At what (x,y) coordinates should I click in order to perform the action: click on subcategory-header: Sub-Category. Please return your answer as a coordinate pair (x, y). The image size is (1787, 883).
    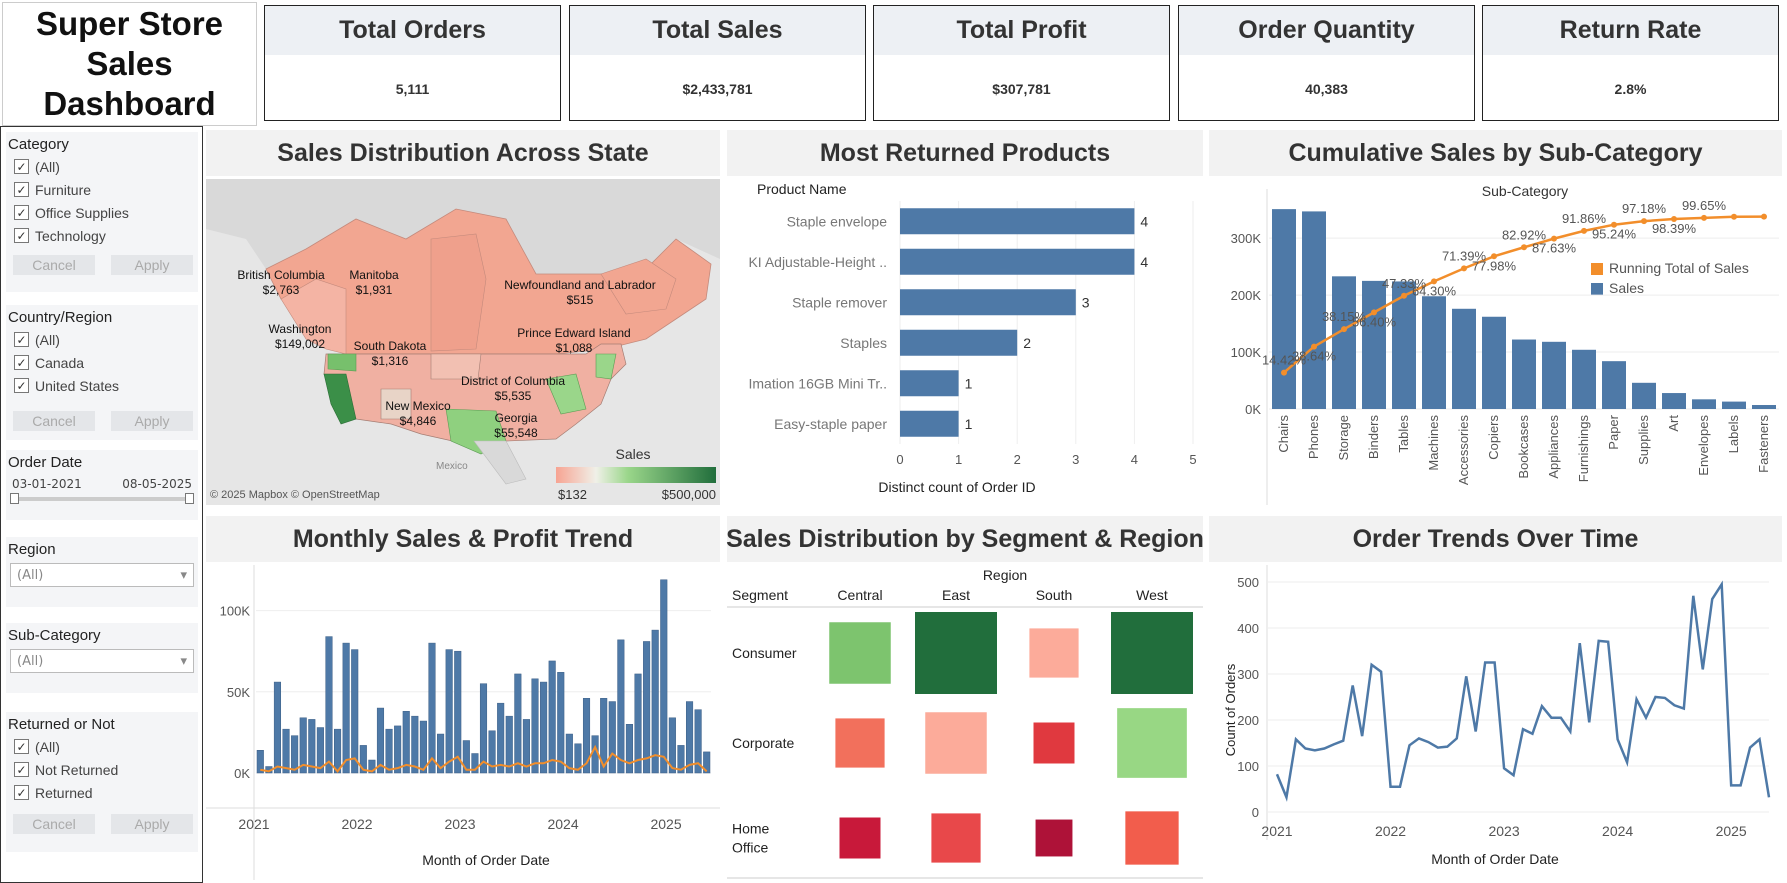
    Looking at the image, I should click on (1525, 191).